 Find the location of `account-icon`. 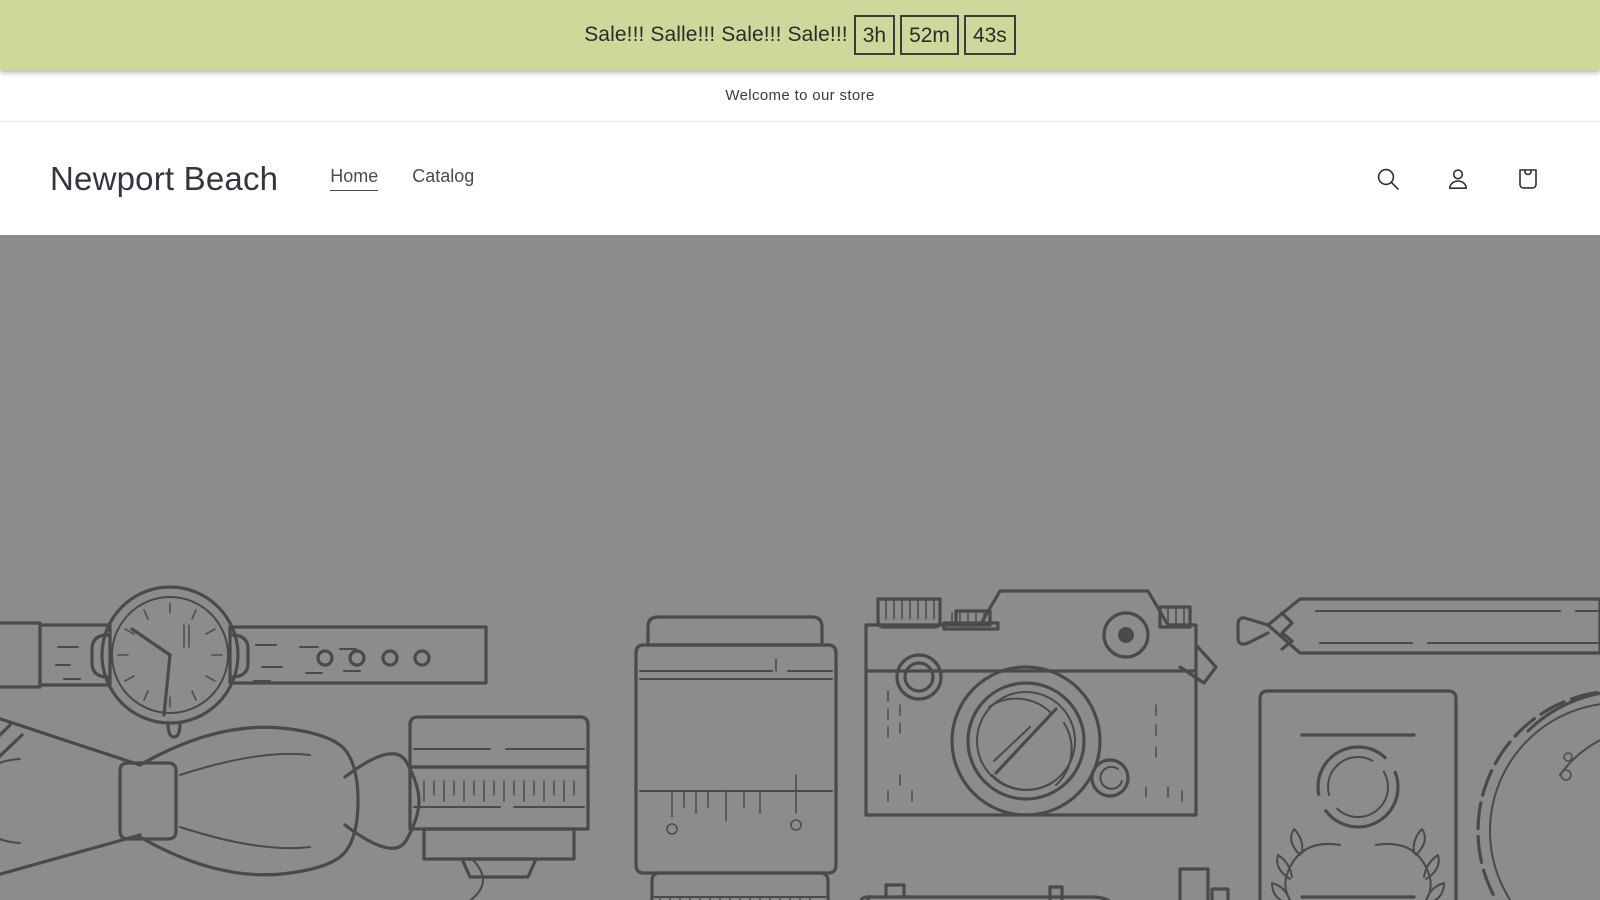

account-icon is located at coordinates (1458, 179).